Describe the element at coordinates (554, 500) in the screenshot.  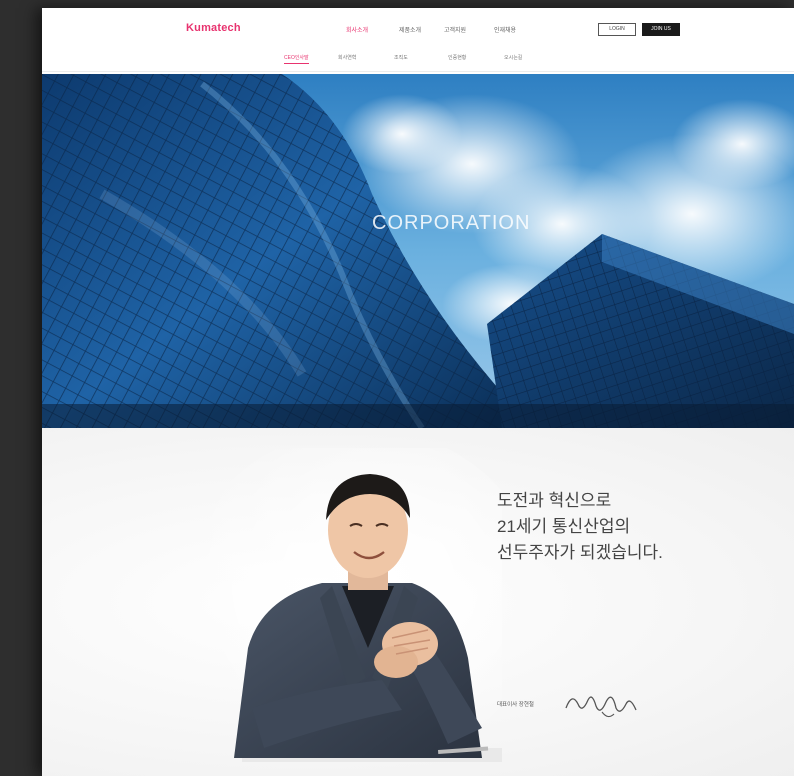
I see `greeting-line-1: 도전과 혁신으로` at that location.